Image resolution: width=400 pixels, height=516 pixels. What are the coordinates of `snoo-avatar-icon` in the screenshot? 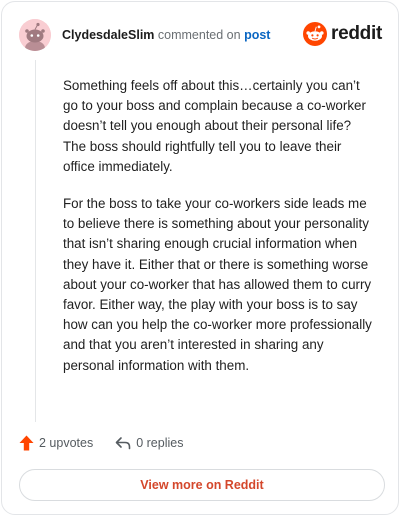 It's located at (35, 35).